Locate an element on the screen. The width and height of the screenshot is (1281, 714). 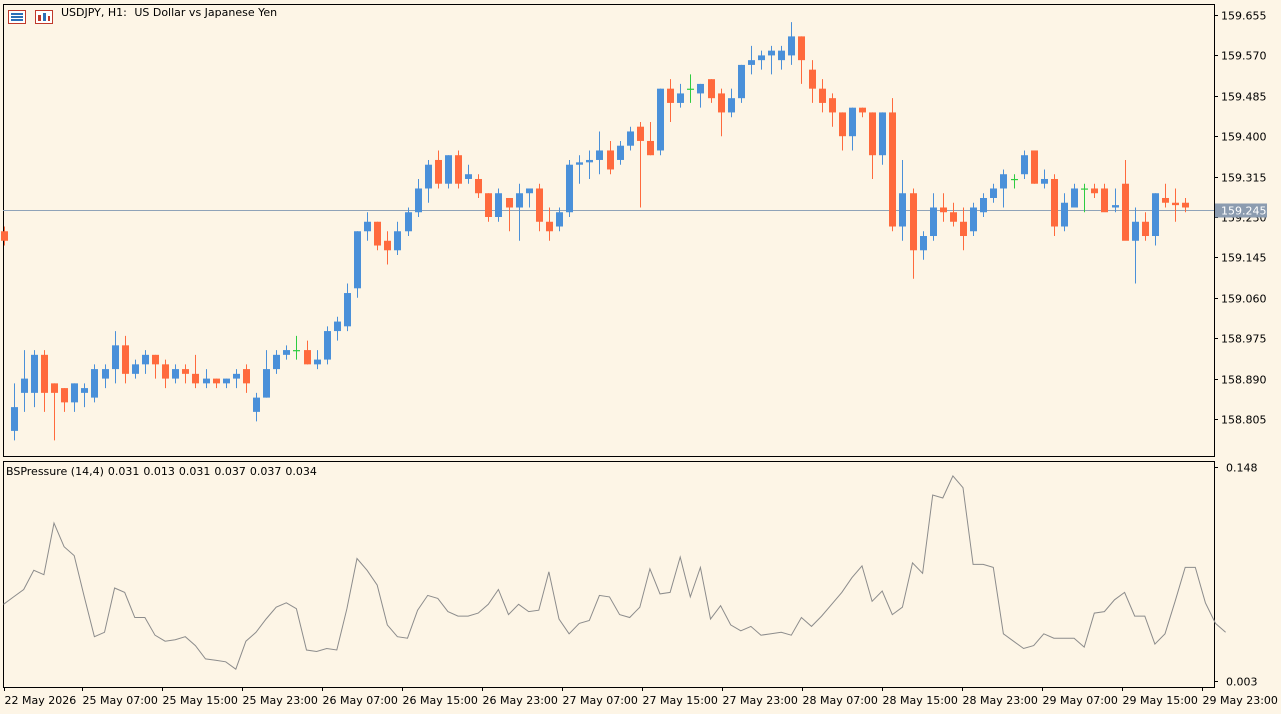
menu-list-icon is located at coordinates (17, 16).